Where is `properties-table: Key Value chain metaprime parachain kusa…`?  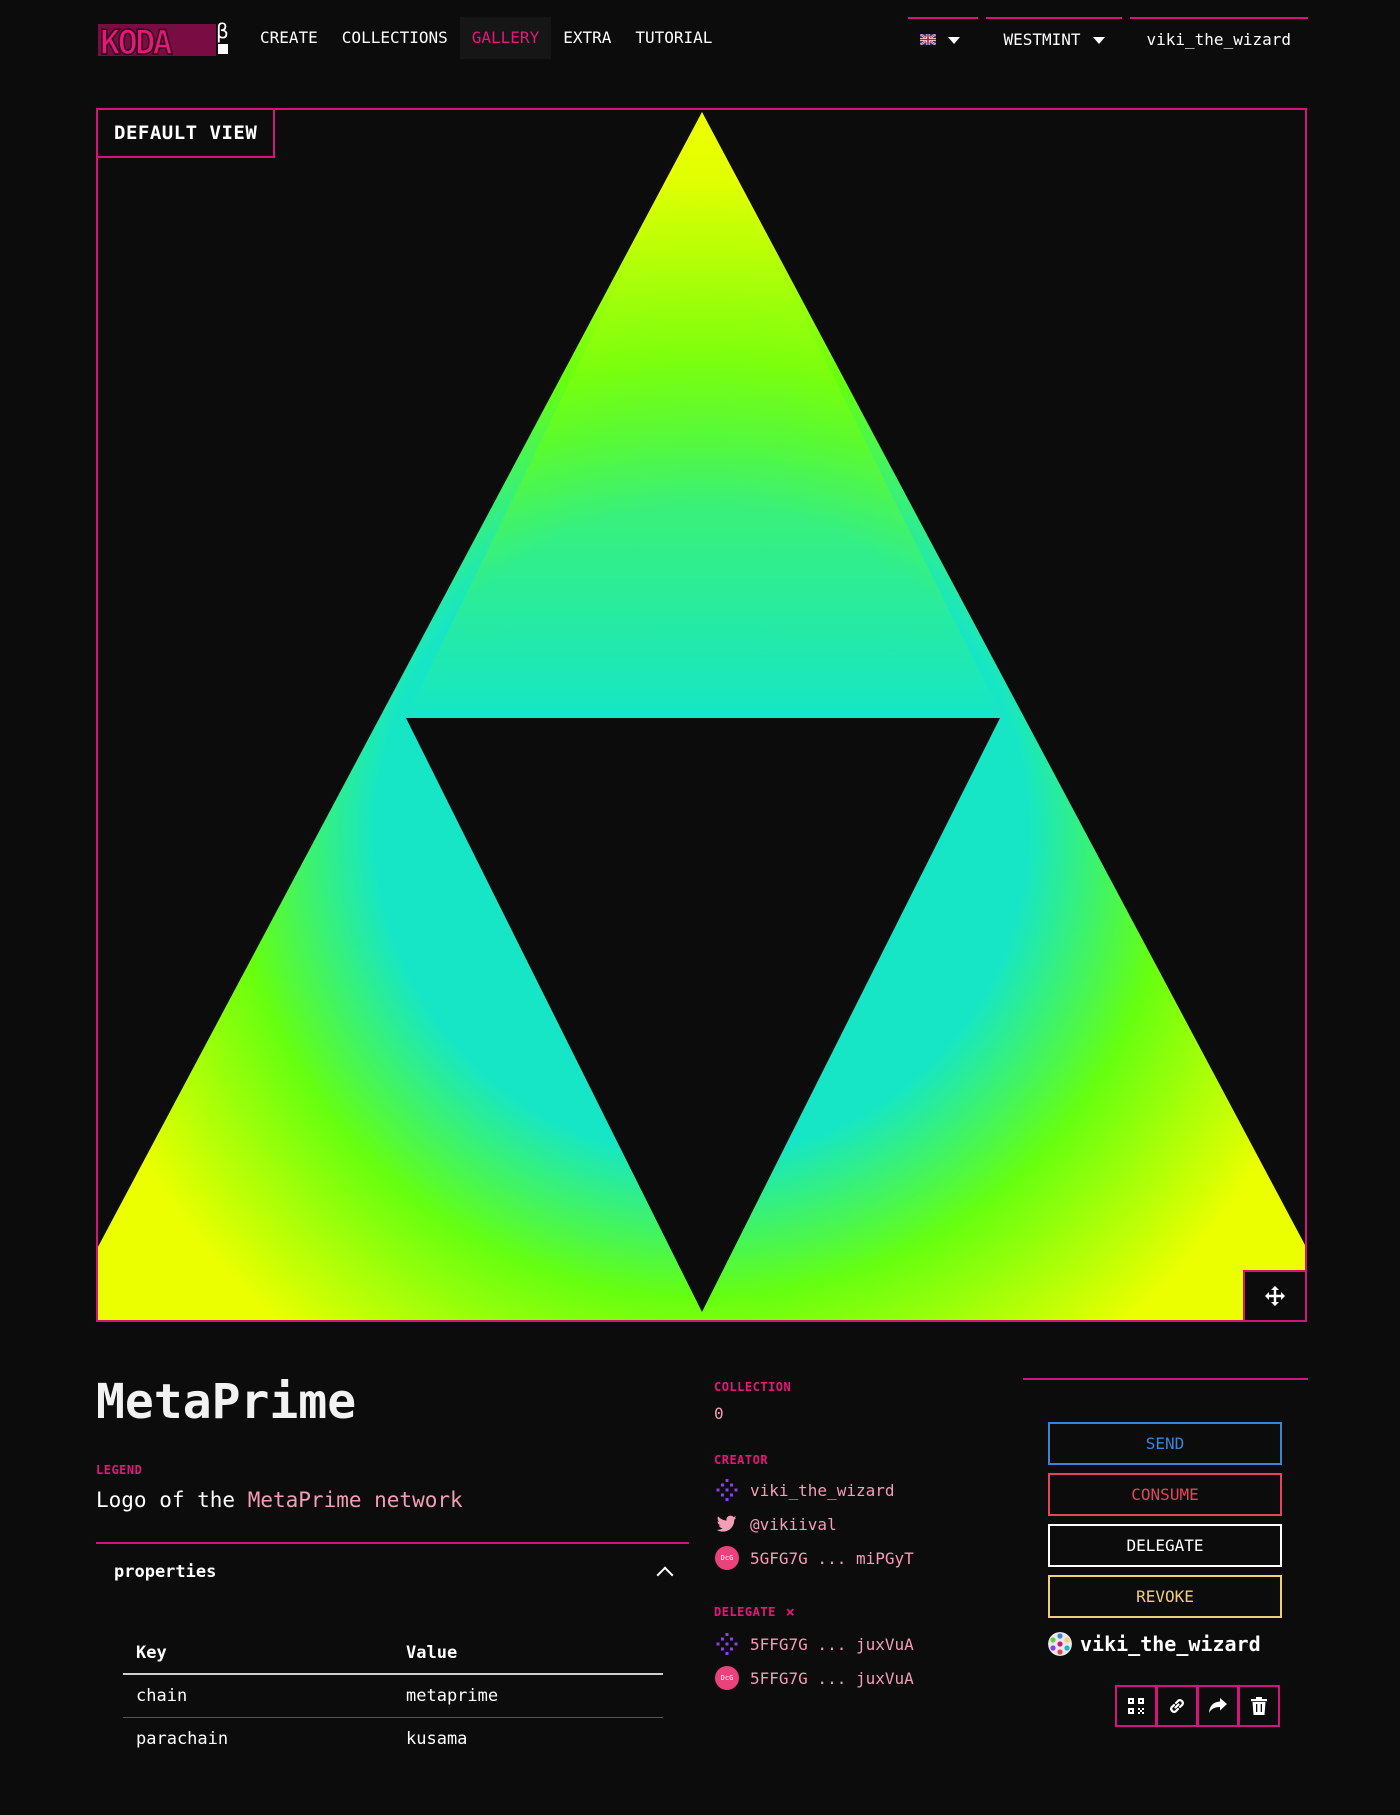 properties-table: Key Value chain metaprime parachain kusa… is located at coordinates (393, 1696).